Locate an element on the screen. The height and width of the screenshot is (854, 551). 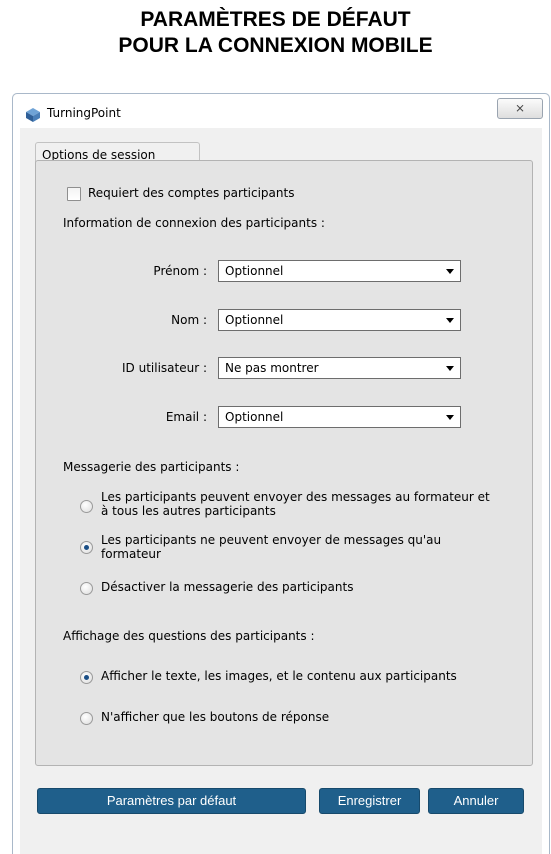
window-title: TurningPoint is located at coordinates (84, 113).